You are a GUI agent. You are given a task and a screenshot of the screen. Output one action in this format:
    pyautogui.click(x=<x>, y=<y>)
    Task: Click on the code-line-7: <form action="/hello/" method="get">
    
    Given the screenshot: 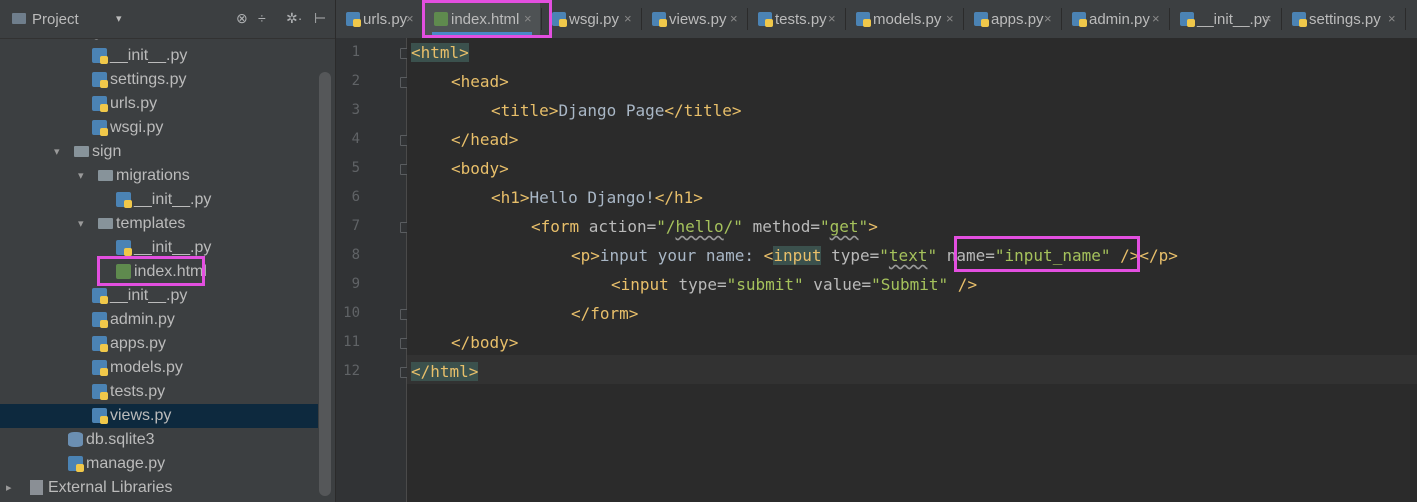 What is the action you would take?
    pyautogui.click(x=704, y=226)
    